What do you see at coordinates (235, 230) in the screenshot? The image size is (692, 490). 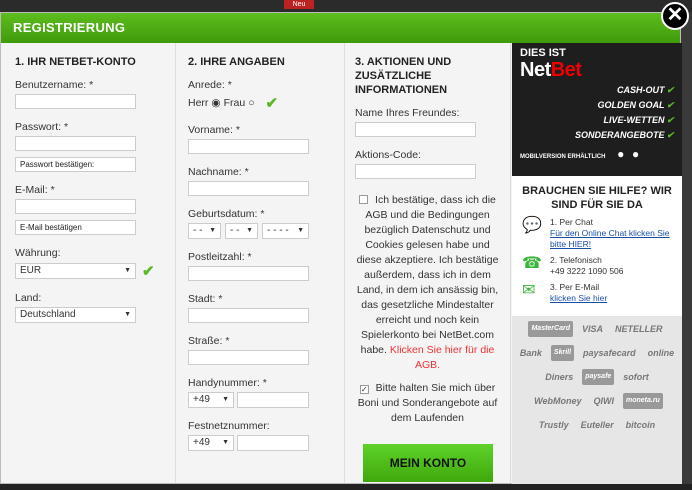 I see `dob-month-value: - -` at bounding box center [235, 230].